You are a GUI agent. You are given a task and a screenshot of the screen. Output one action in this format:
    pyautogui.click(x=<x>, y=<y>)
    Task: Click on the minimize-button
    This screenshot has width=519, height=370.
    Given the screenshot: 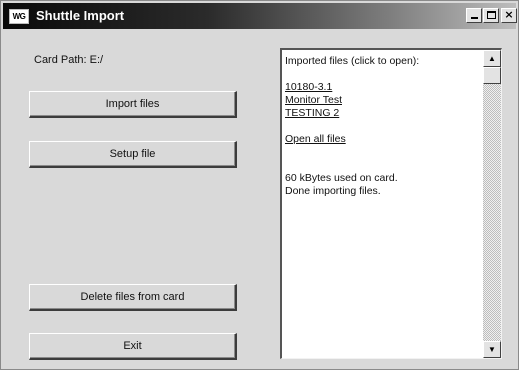 What is the action you would take?
    pyautogui.click(x=474, y=15)
    